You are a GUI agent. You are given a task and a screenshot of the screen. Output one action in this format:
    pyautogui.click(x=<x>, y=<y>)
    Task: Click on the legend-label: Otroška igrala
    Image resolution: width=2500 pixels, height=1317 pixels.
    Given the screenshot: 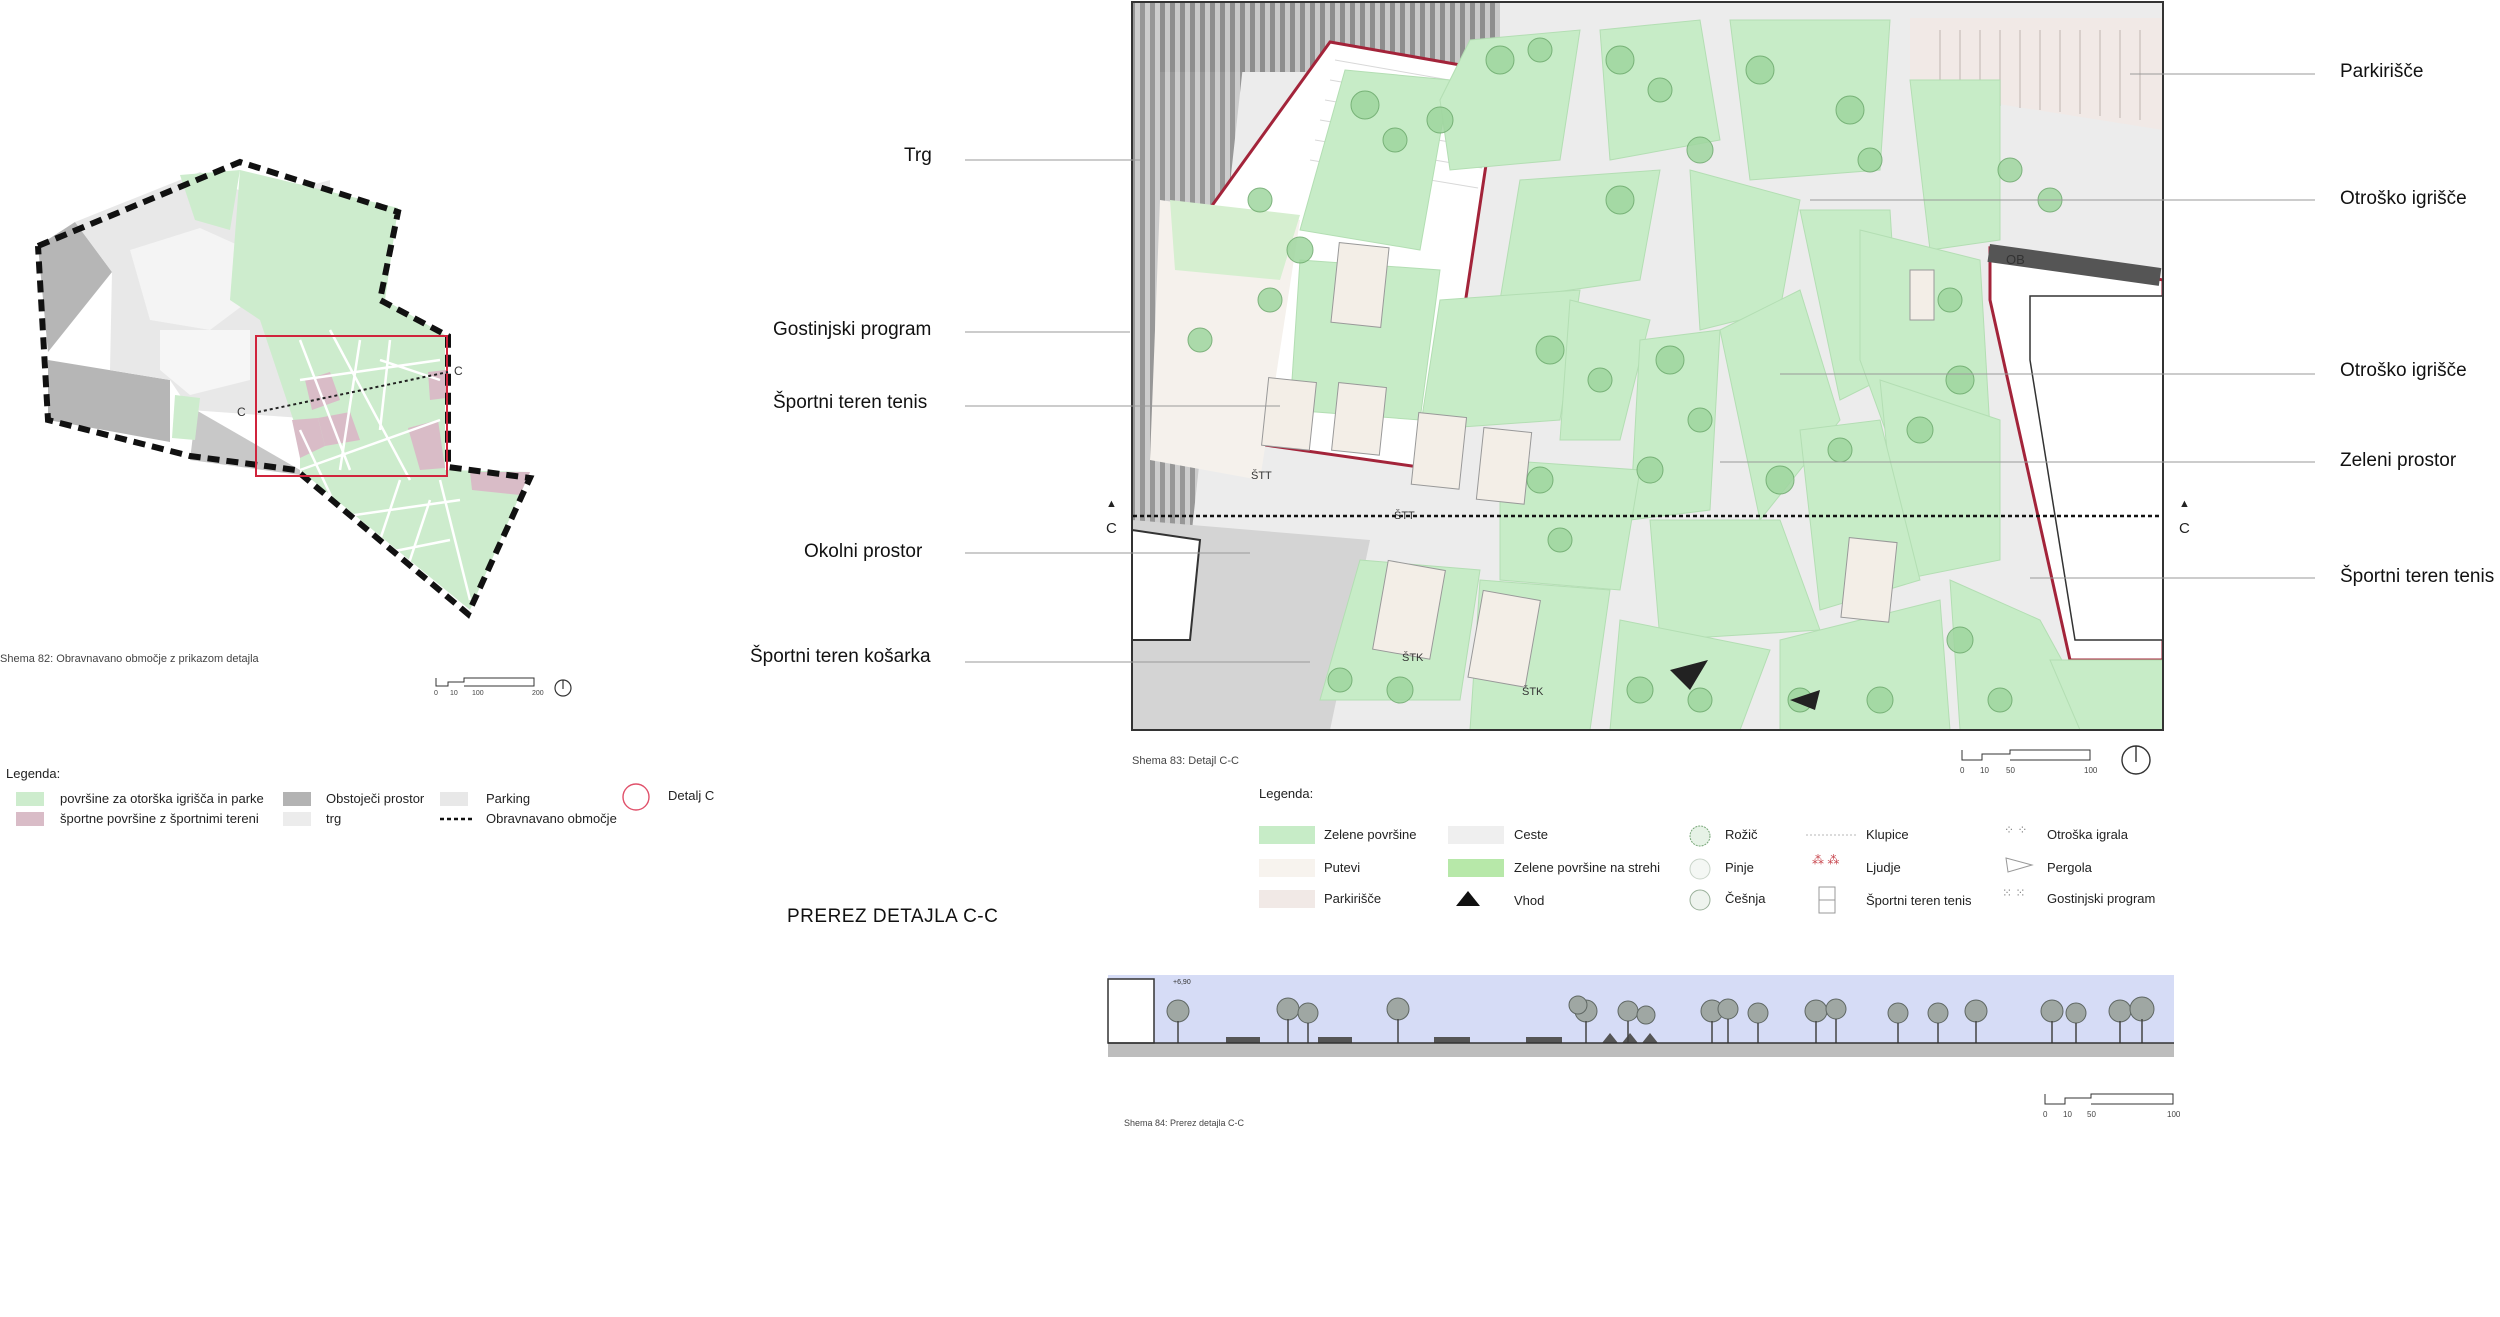 What is the action you would take?
    pyautogui.click(x=2087, y=834)
    